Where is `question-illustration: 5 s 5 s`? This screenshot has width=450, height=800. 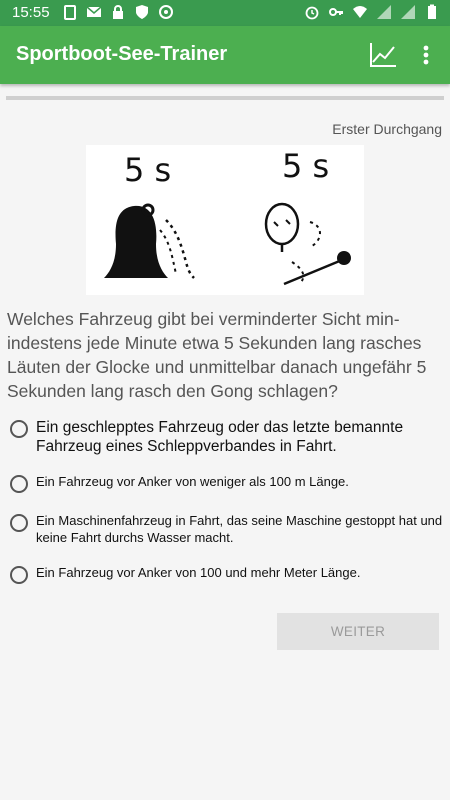 question-illustration: 5 s 5 s is located at coordinates (225, 220).